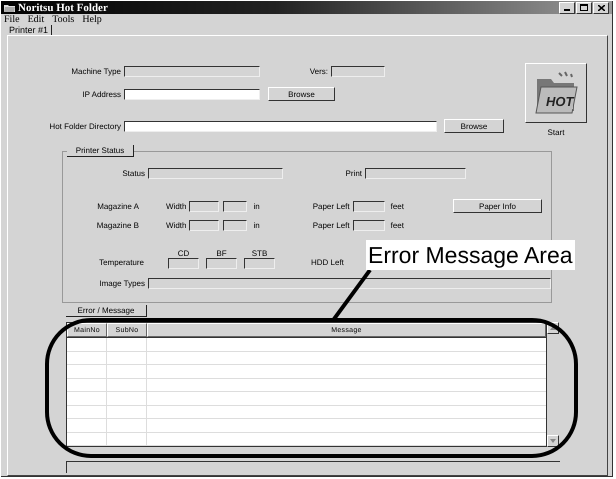  What do you see at coordinates (318, 71) in the screenshot?
I see `field-label: Vers:` at bounding box center [318, 71].